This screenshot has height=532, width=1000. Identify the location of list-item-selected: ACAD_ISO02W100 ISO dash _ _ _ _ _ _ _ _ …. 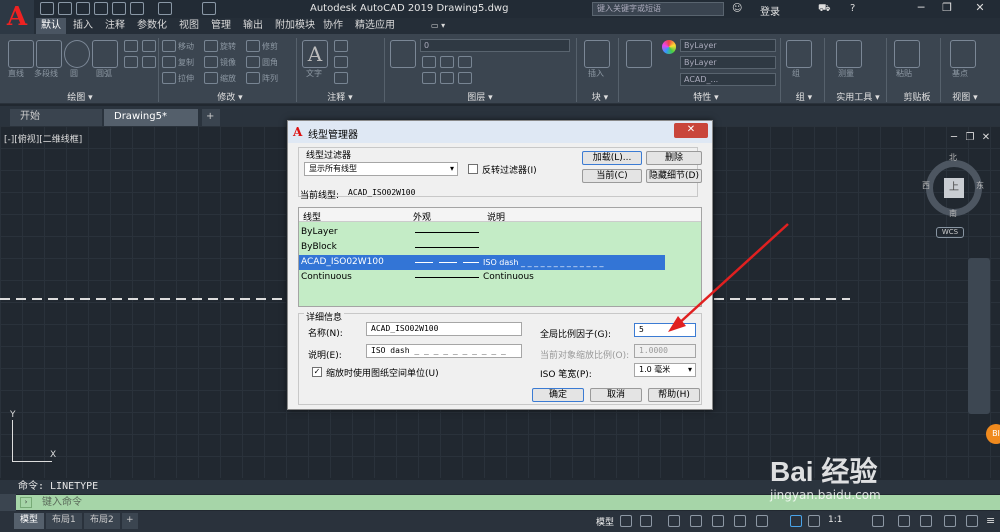
(482, 262).